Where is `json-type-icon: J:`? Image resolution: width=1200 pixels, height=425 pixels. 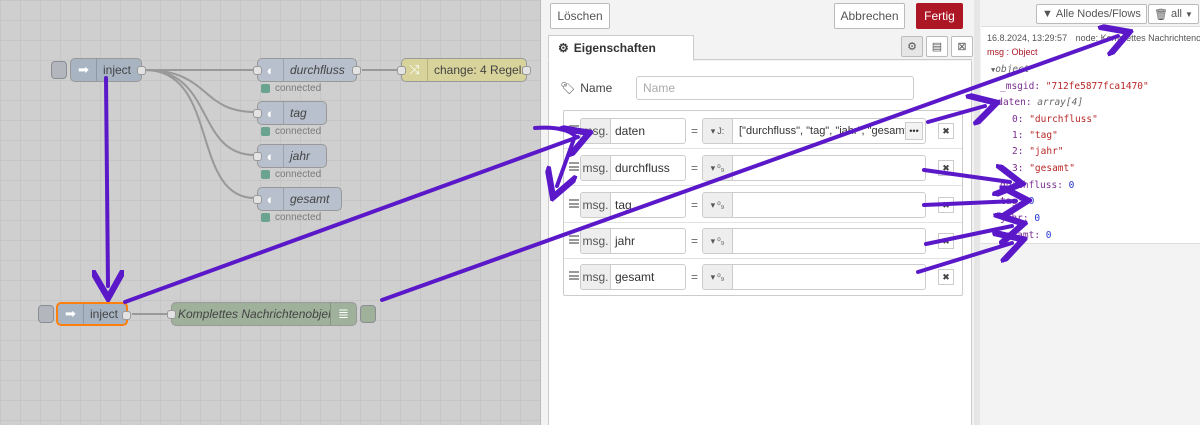 json-type-icon: J: is located at coordinates (721, 131).